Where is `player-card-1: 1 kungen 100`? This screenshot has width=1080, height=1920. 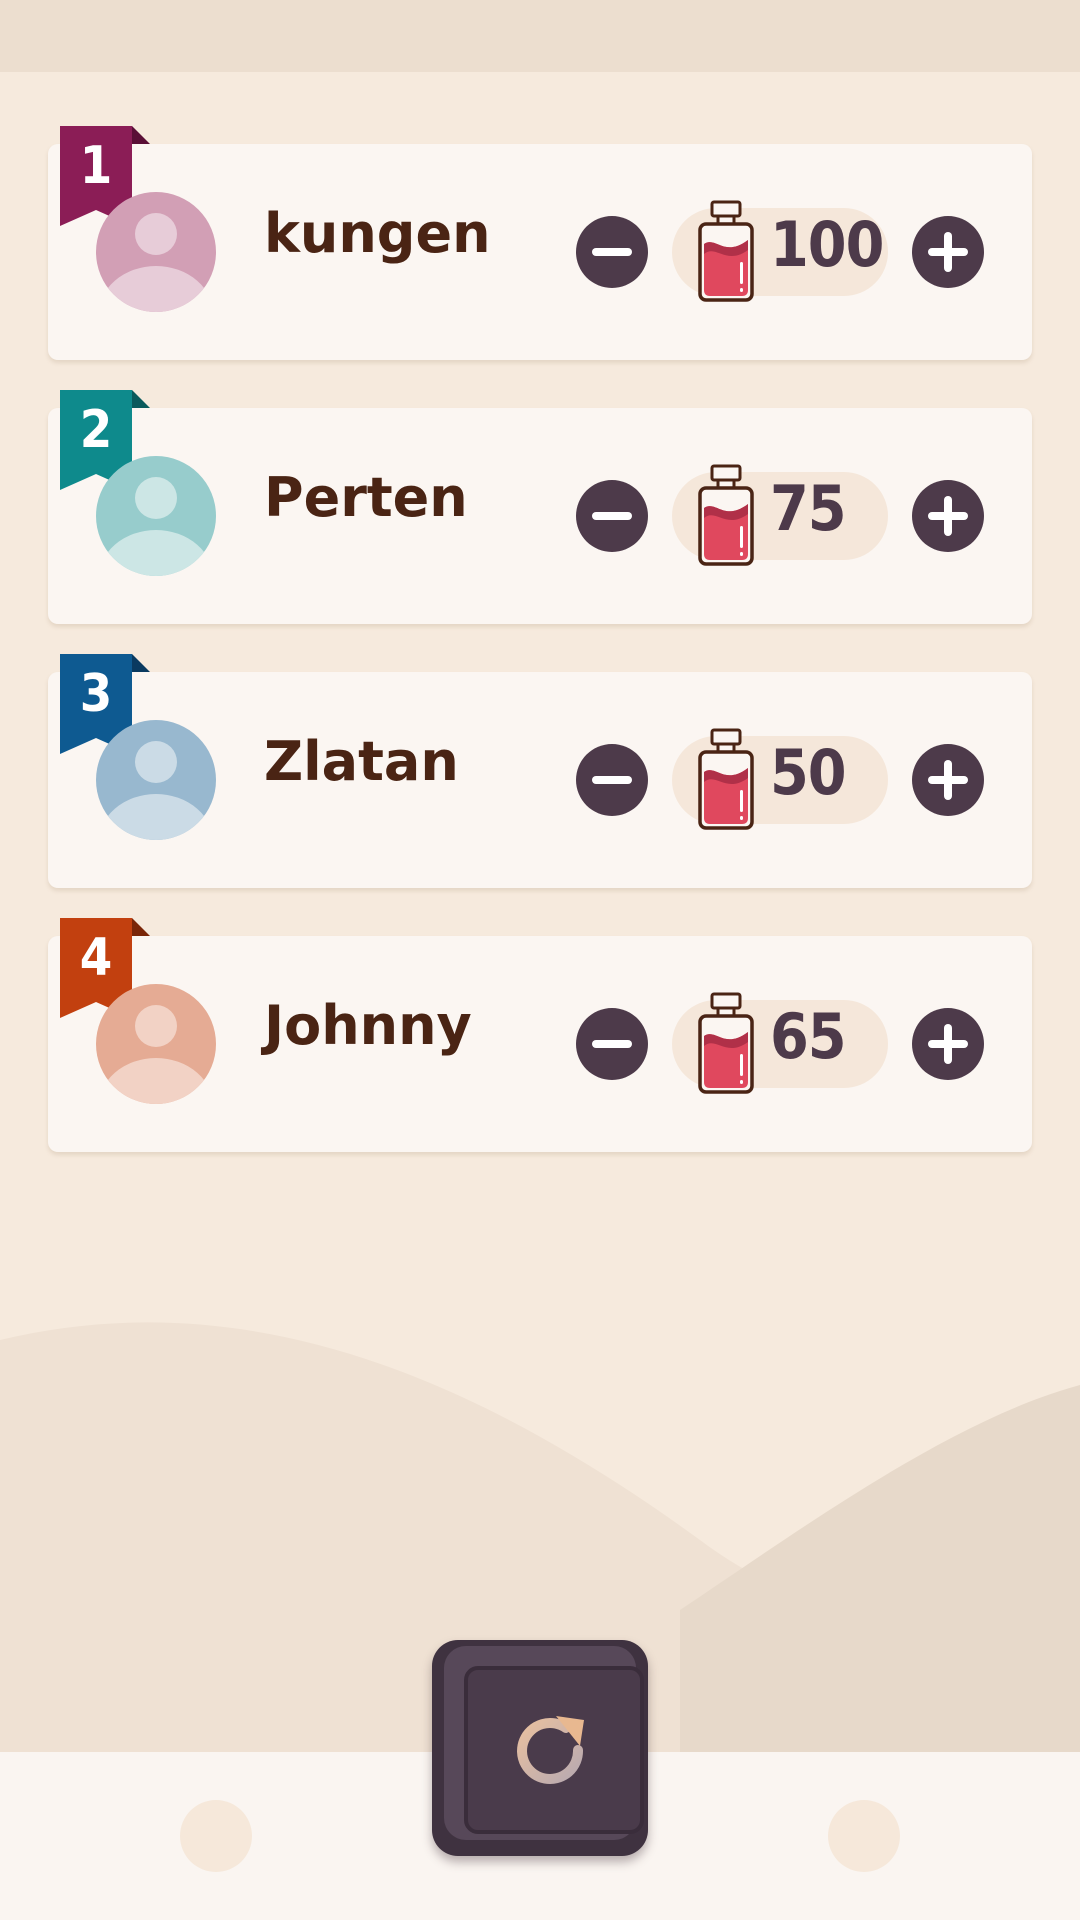 player-card-1: 1 kungen 100 is located at coordinates (540, 243).